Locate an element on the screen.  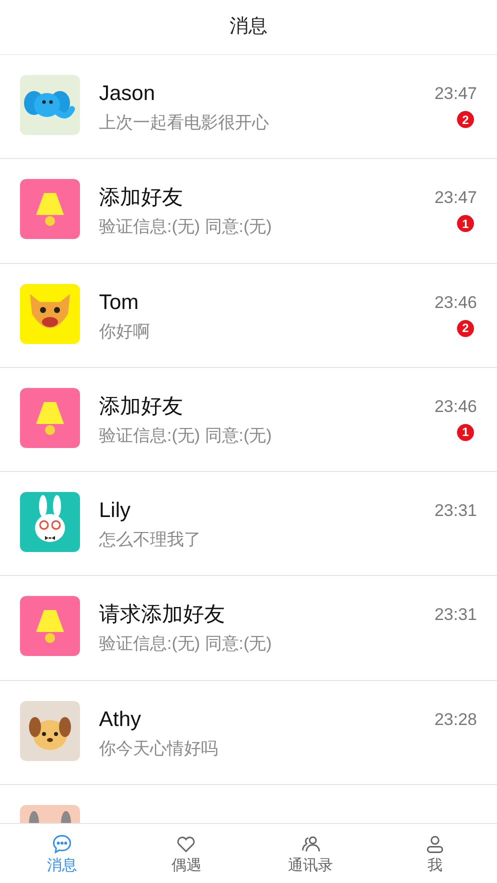
header-title: 消息 is located at coordinates (249, 26).